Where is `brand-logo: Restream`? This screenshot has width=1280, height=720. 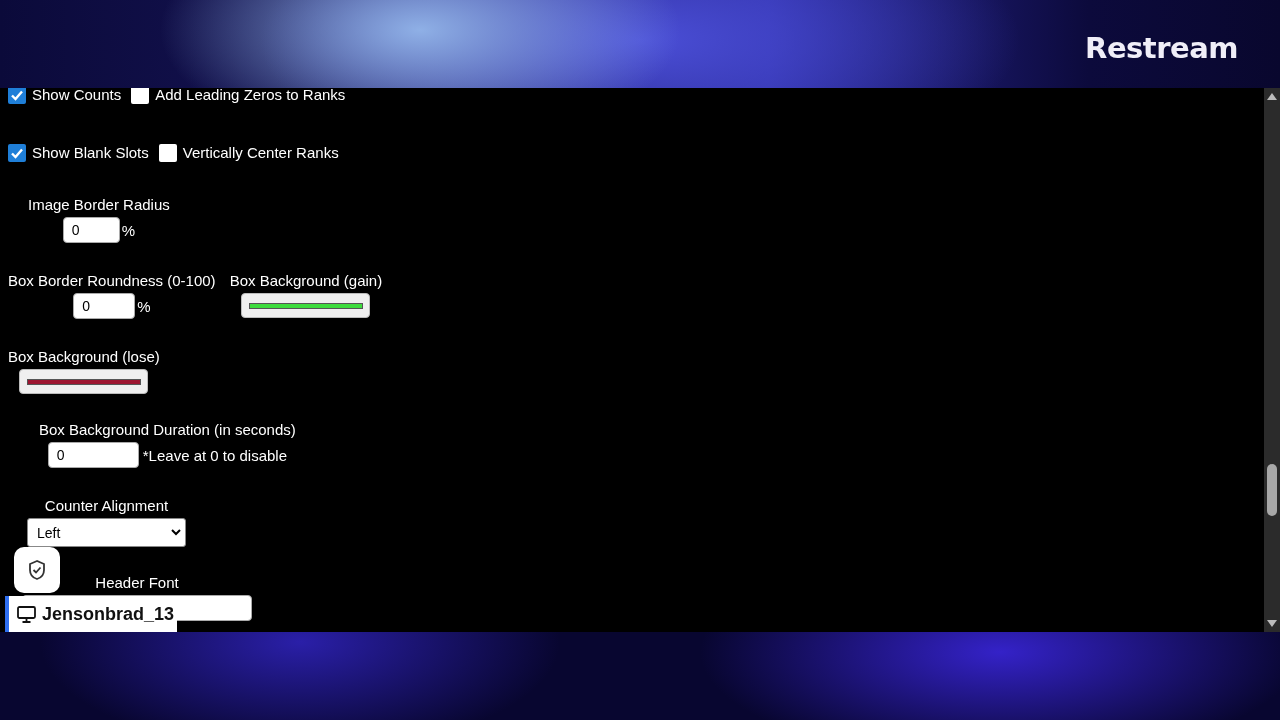 brand-logo: Restream is located at coordinates (1161, 48).